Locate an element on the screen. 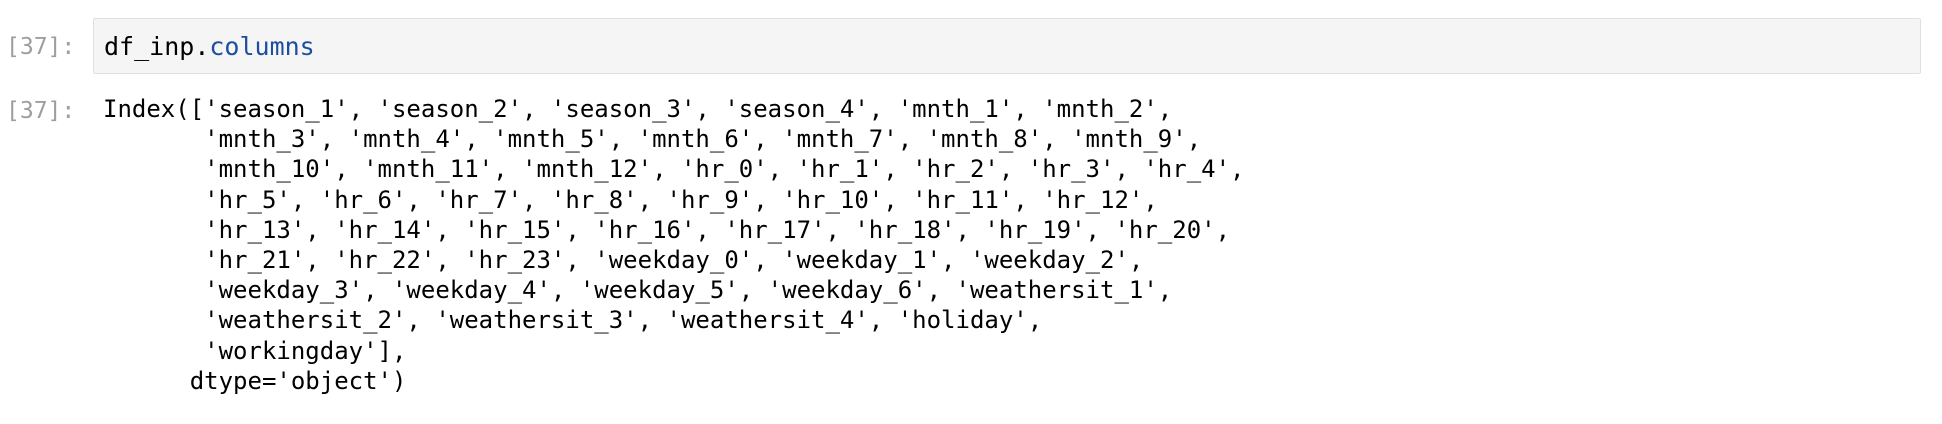  code-line: df_inp.columns is located at coordinates (209, 47).